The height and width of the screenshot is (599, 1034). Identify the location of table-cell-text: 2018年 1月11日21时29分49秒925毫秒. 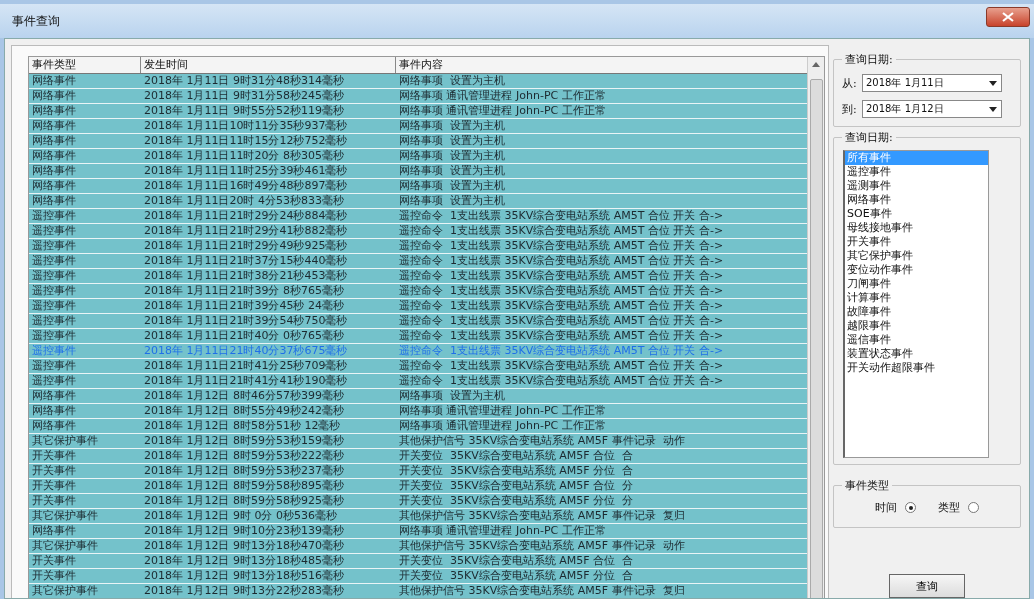
(246, 246).